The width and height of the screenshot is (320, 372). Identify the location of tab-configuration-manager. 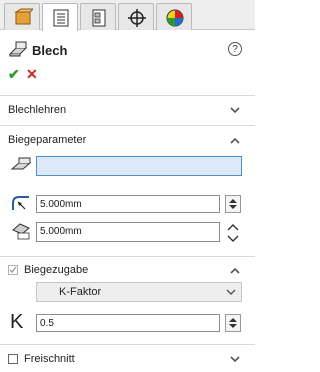
(98, 16).